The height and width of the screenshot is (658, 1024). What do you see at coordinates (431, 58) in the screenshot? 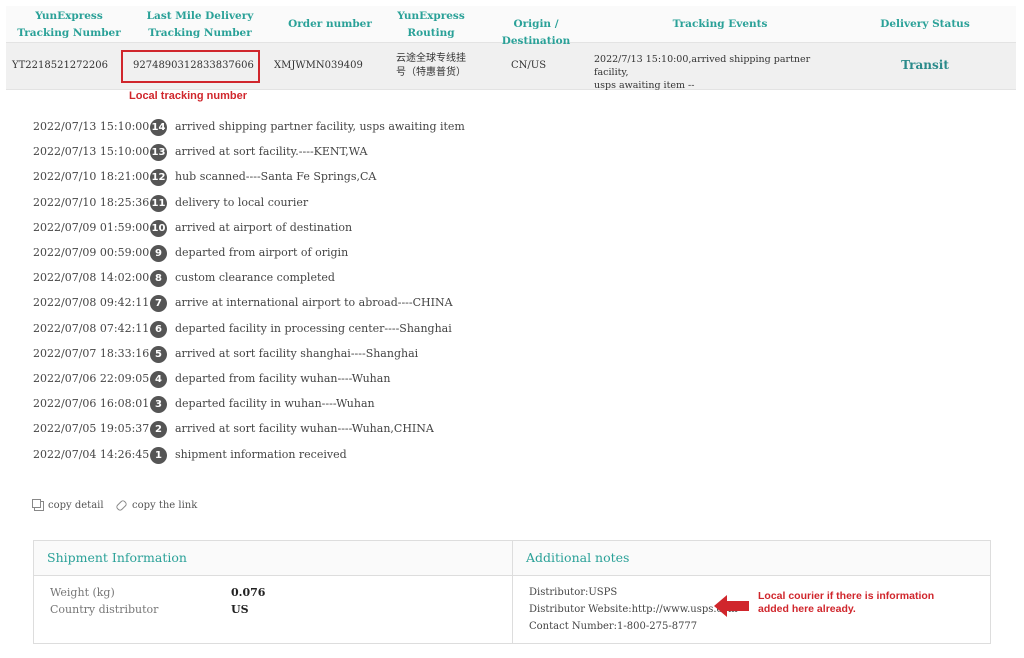
I see `routing-line: 云途全球专线挂` at bounding box center [431, 58].